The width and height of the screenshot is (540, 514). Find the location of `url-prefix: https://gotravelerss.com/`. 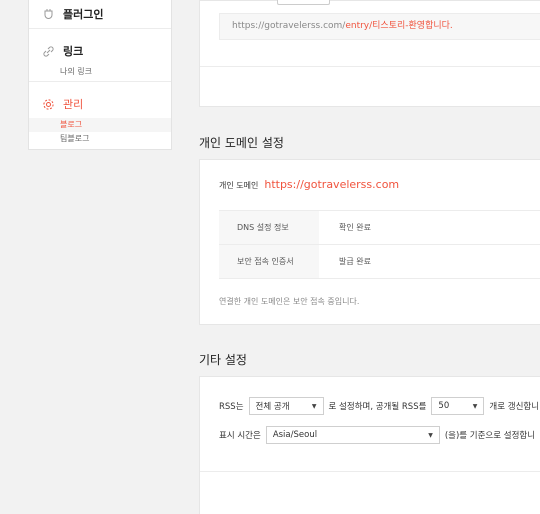

url-prefix: https://gotravelerss.com/ is located at coordinates (289, 26).